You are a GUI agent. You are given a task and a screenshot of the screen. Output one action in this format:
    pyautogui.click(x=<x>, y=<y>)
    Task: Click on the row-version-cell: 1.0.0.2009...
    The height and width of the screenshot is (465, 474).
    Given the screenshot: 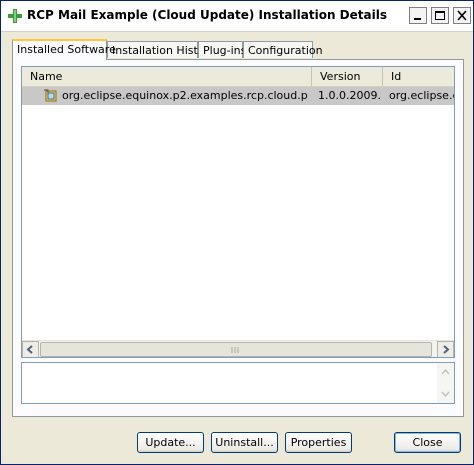 What is the action you would take?
    pyautogui.click(x=350, y=95)
    